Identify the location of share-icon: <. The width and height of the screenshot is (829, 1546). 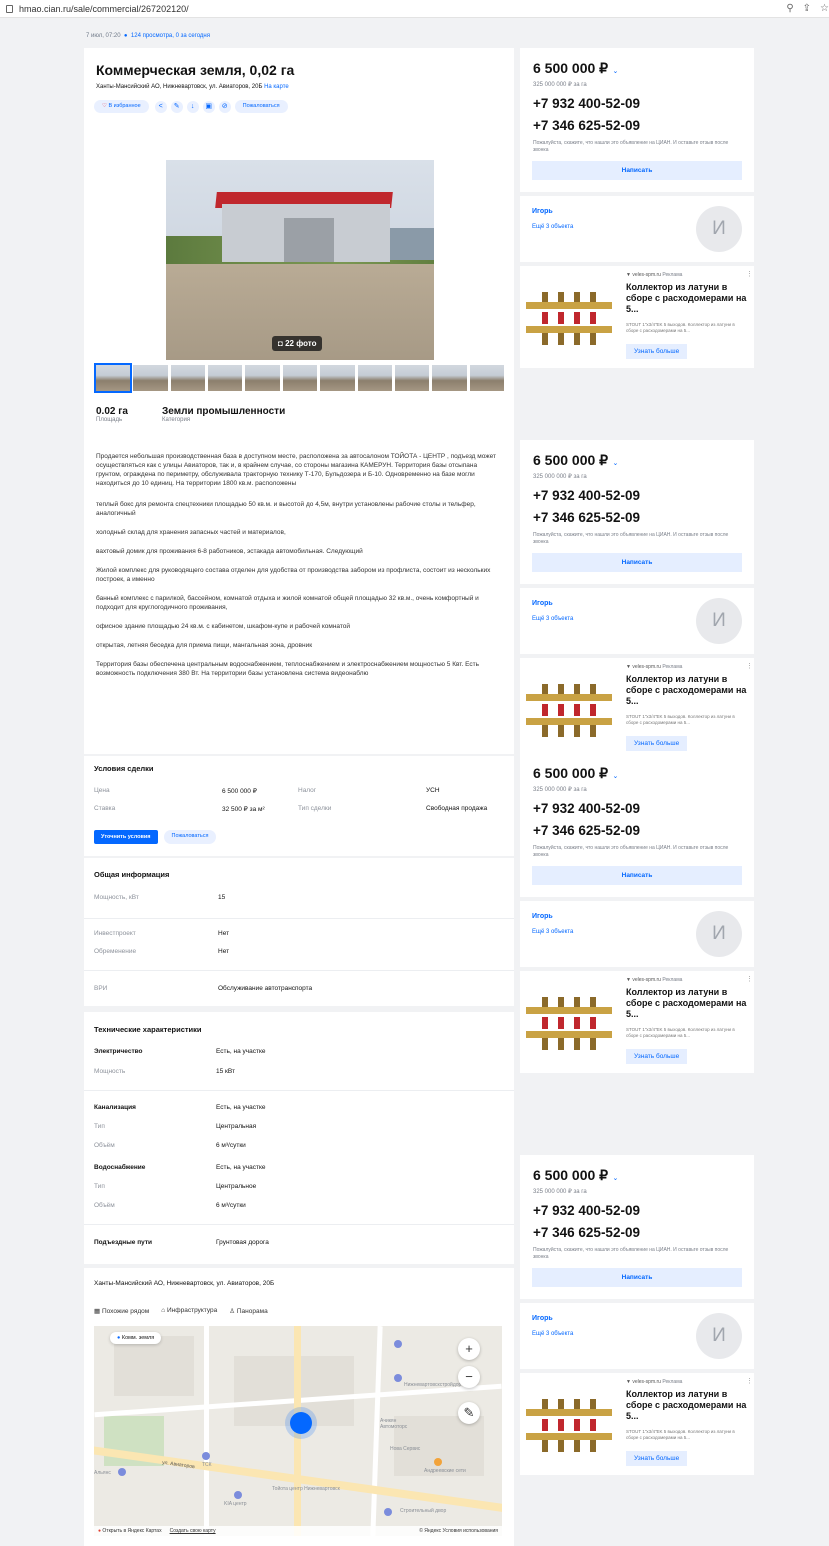
(160, 106).